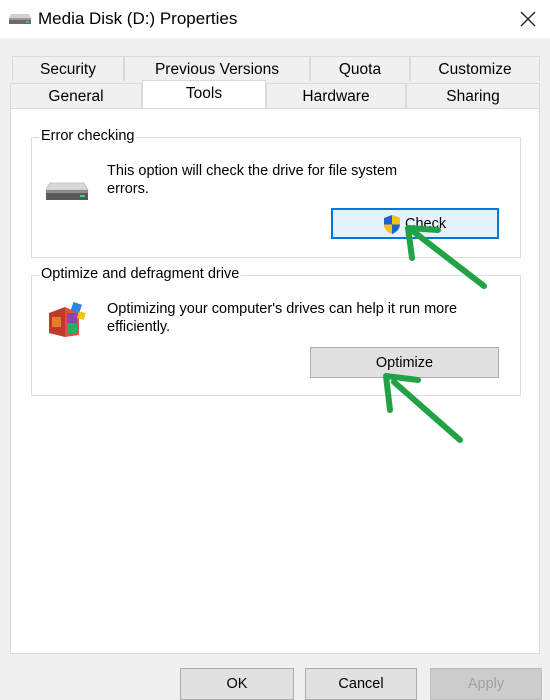 The width and height of the screenshot is (550, 700). Describe the element at coordinates (275, 19) in the screenshot. I see `title-bar: Media Disk (D:) Properties` at that location.